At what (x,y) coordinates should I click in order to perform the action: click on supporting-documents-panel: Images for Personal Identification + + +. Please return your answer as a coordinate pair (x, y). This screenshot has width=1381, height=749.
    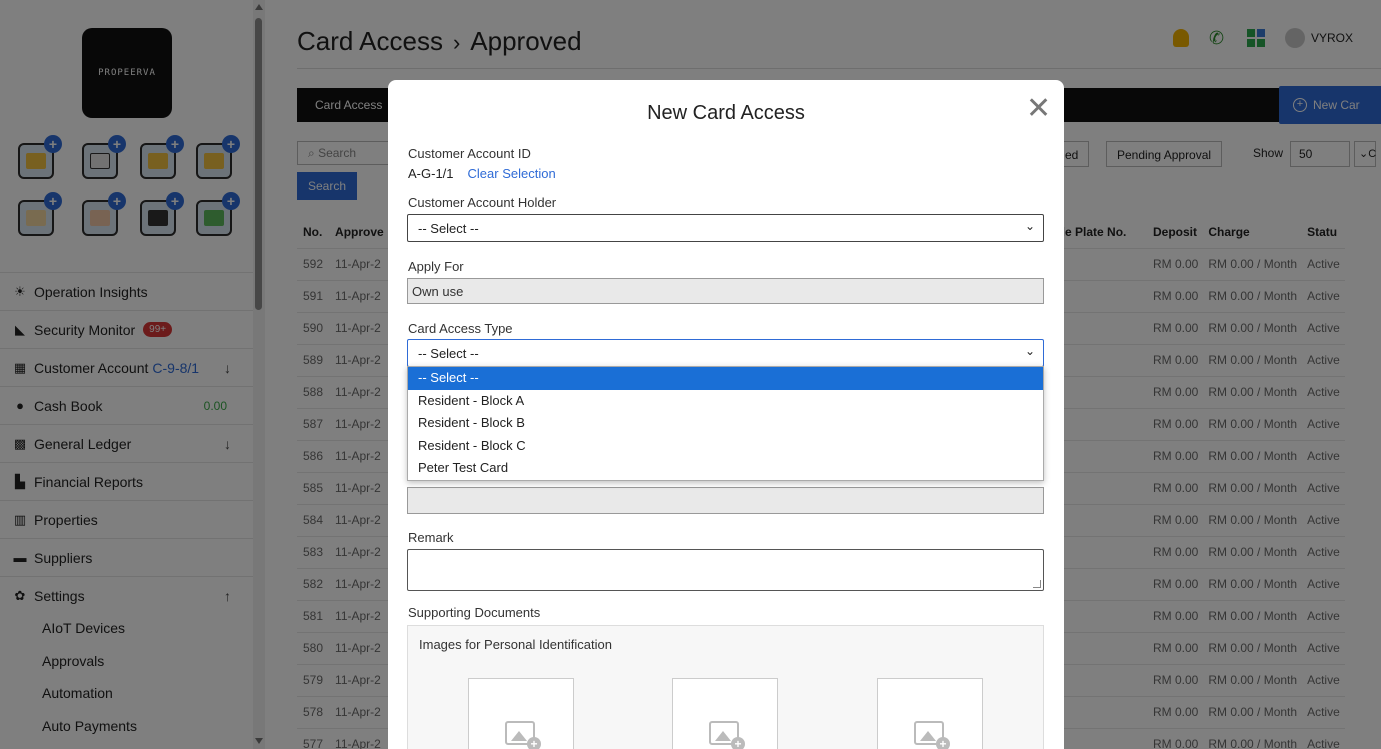
    Looking at the image, I should click on (725, 687).